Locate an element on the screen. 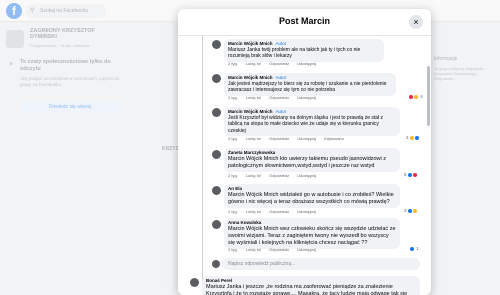  right-section-title: Informacje is located at coordinates (446, 59).